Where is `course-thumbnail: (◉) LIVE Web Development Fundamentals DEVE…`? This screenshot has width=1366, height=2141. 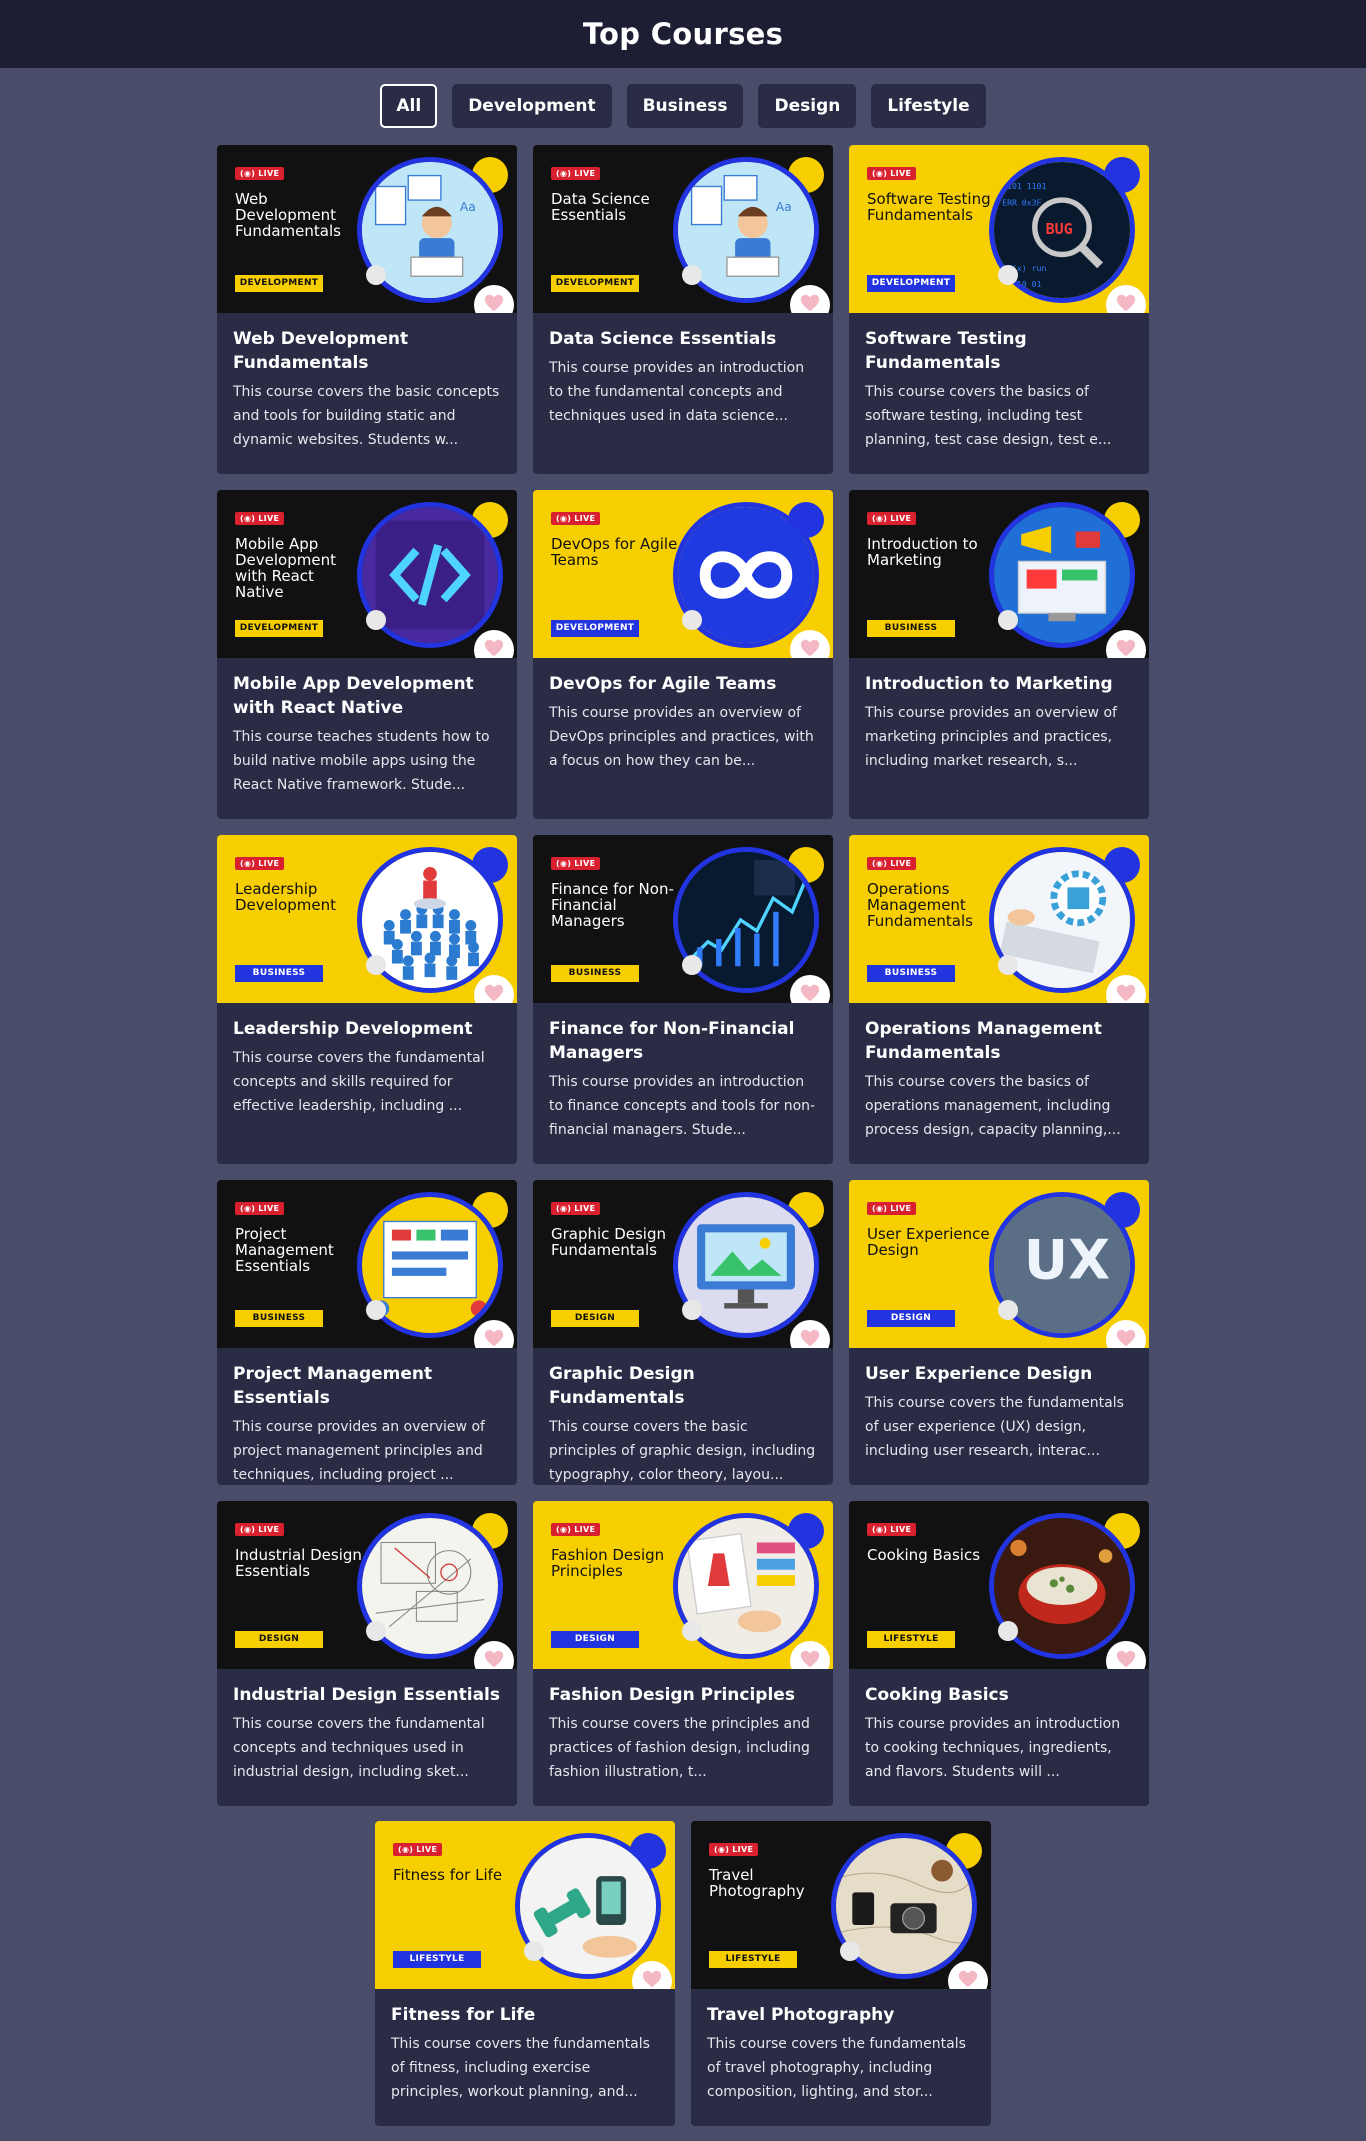
course-thumbnail: (◉) LIVE Web Development Fundamentals DEVE… is located at coordinates (367, 229).